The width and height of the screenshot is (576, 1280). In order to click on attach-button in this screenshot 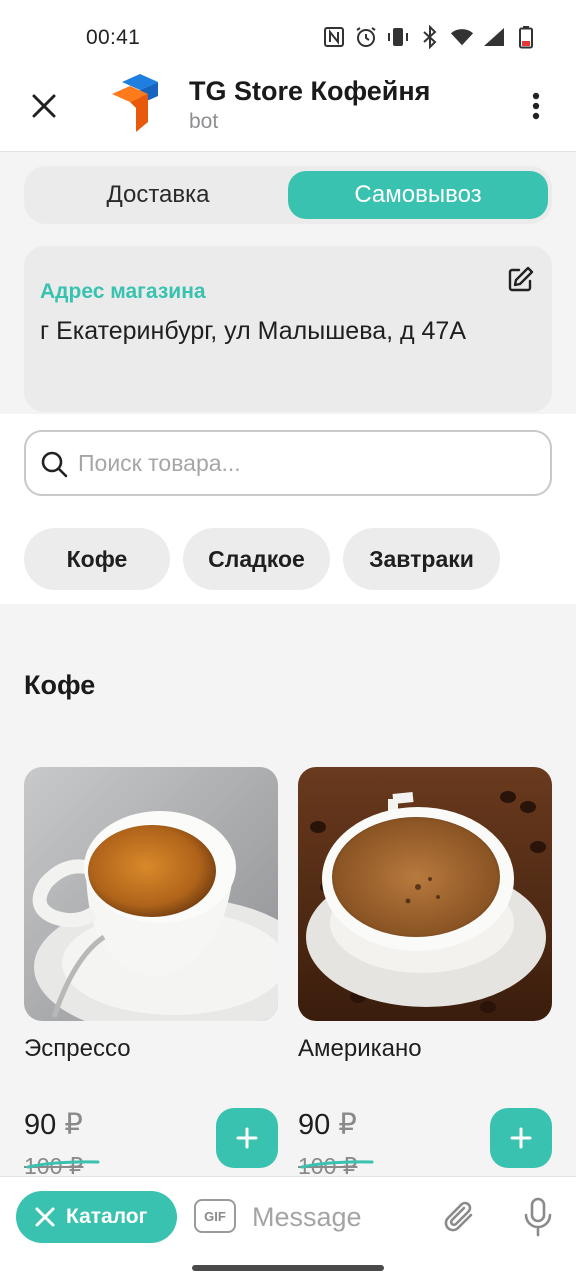, I will do `click(460, 1217)`.